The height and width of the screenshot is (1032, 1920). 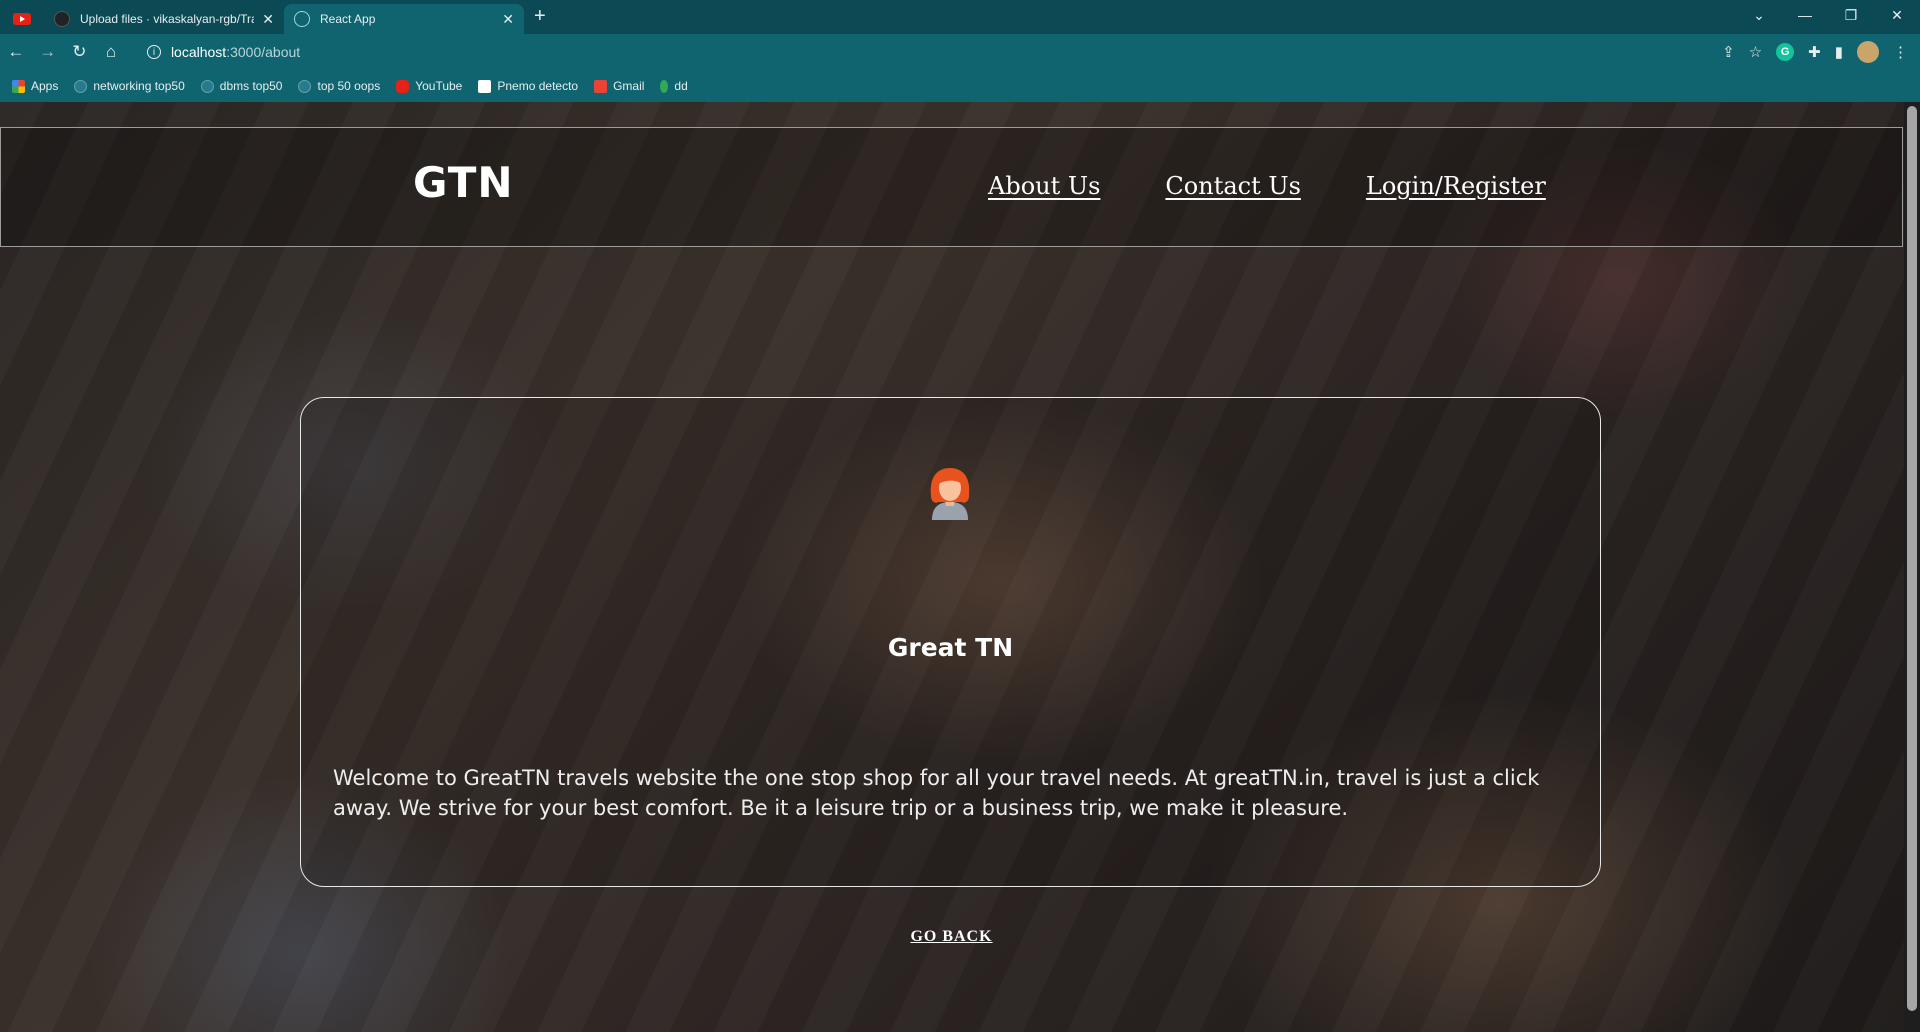 What do you see at coordinates (45, 86) in the screenshot?
I see `bookmark-label: Apps` at bounding box center [45, 86].